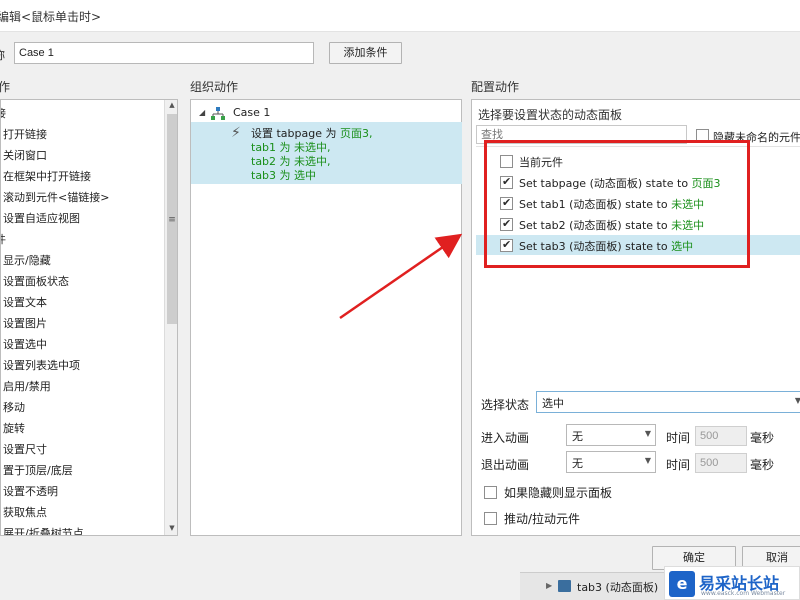  What do you see at coordinates (743, 593) in the screenshot?
I see `watermark-url: www.easck.com Webmaster` at bounding box center [743, 593].